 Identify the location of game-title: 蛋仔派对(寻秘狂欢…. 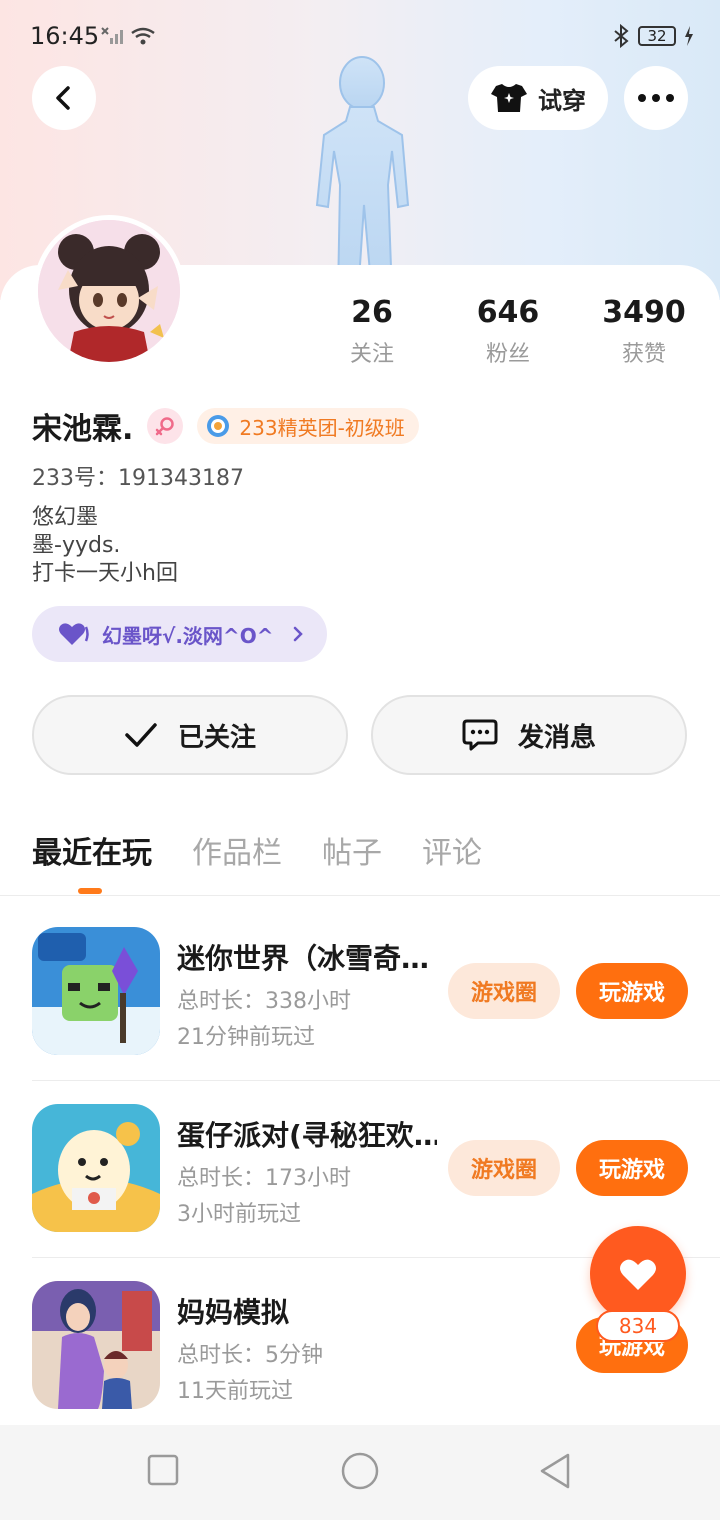
(307, 1135).